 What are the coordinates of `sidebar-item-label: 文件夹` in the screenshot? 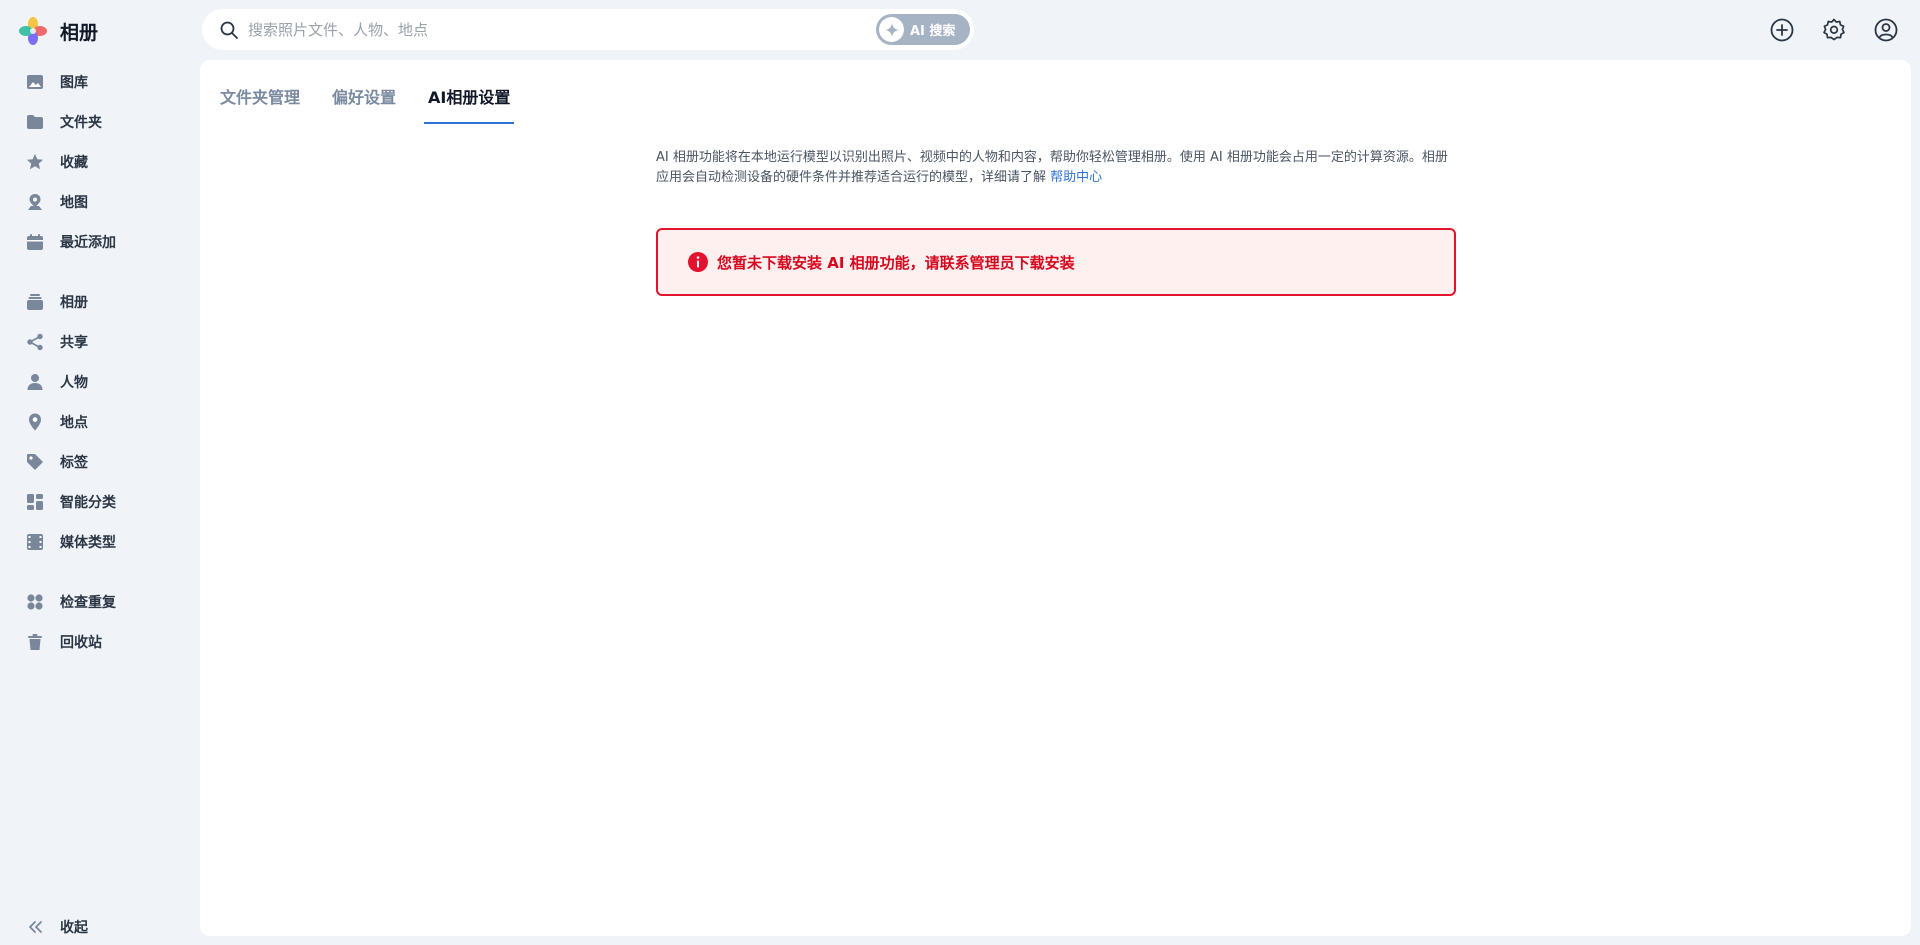 It's located at (81, 123).